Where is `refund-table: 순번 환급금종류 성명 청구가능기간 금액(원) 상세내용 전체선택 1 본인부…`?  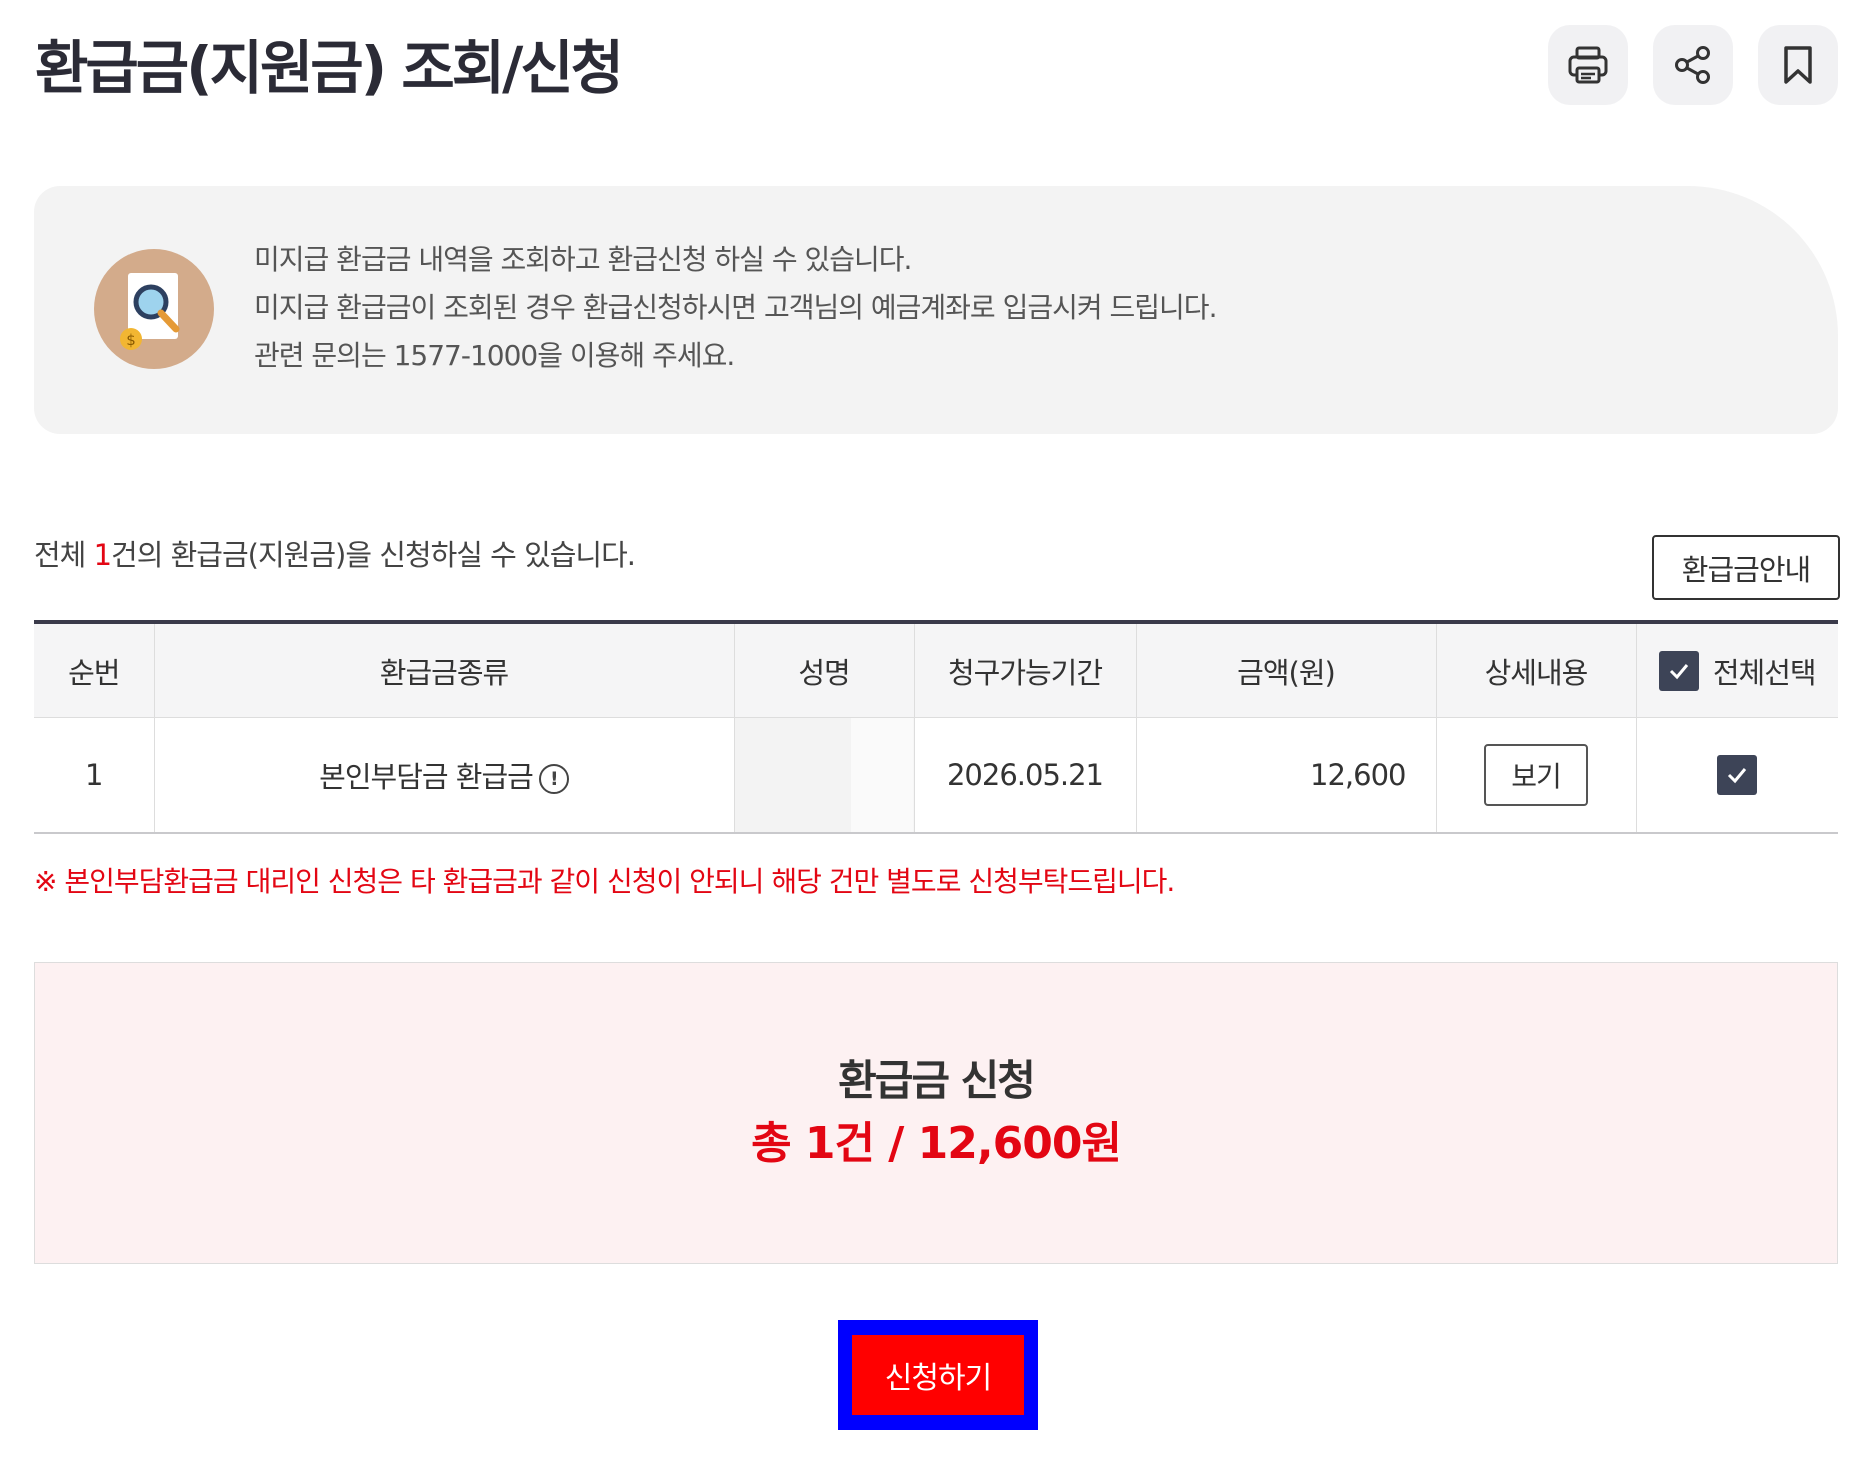 refund-table: 순번 환급금종류 성명 청구가능기간 금액(원) 상세내용 전체선택 1 본인부… is located at coordinates (936, 727).